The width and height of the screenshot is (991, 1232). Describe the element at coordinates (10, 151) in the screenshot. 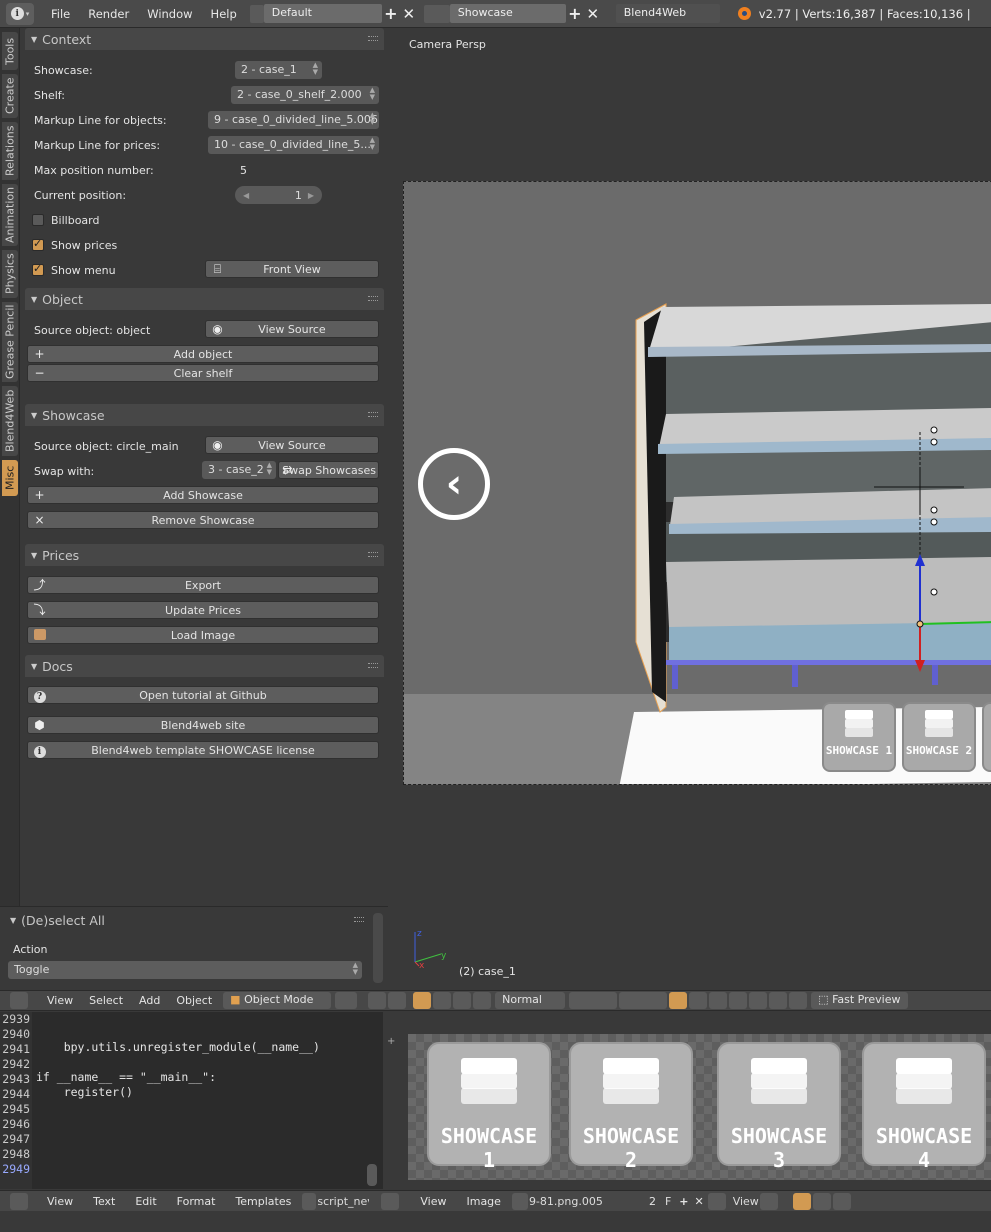

I see `tab-relations: Relations` at that location.